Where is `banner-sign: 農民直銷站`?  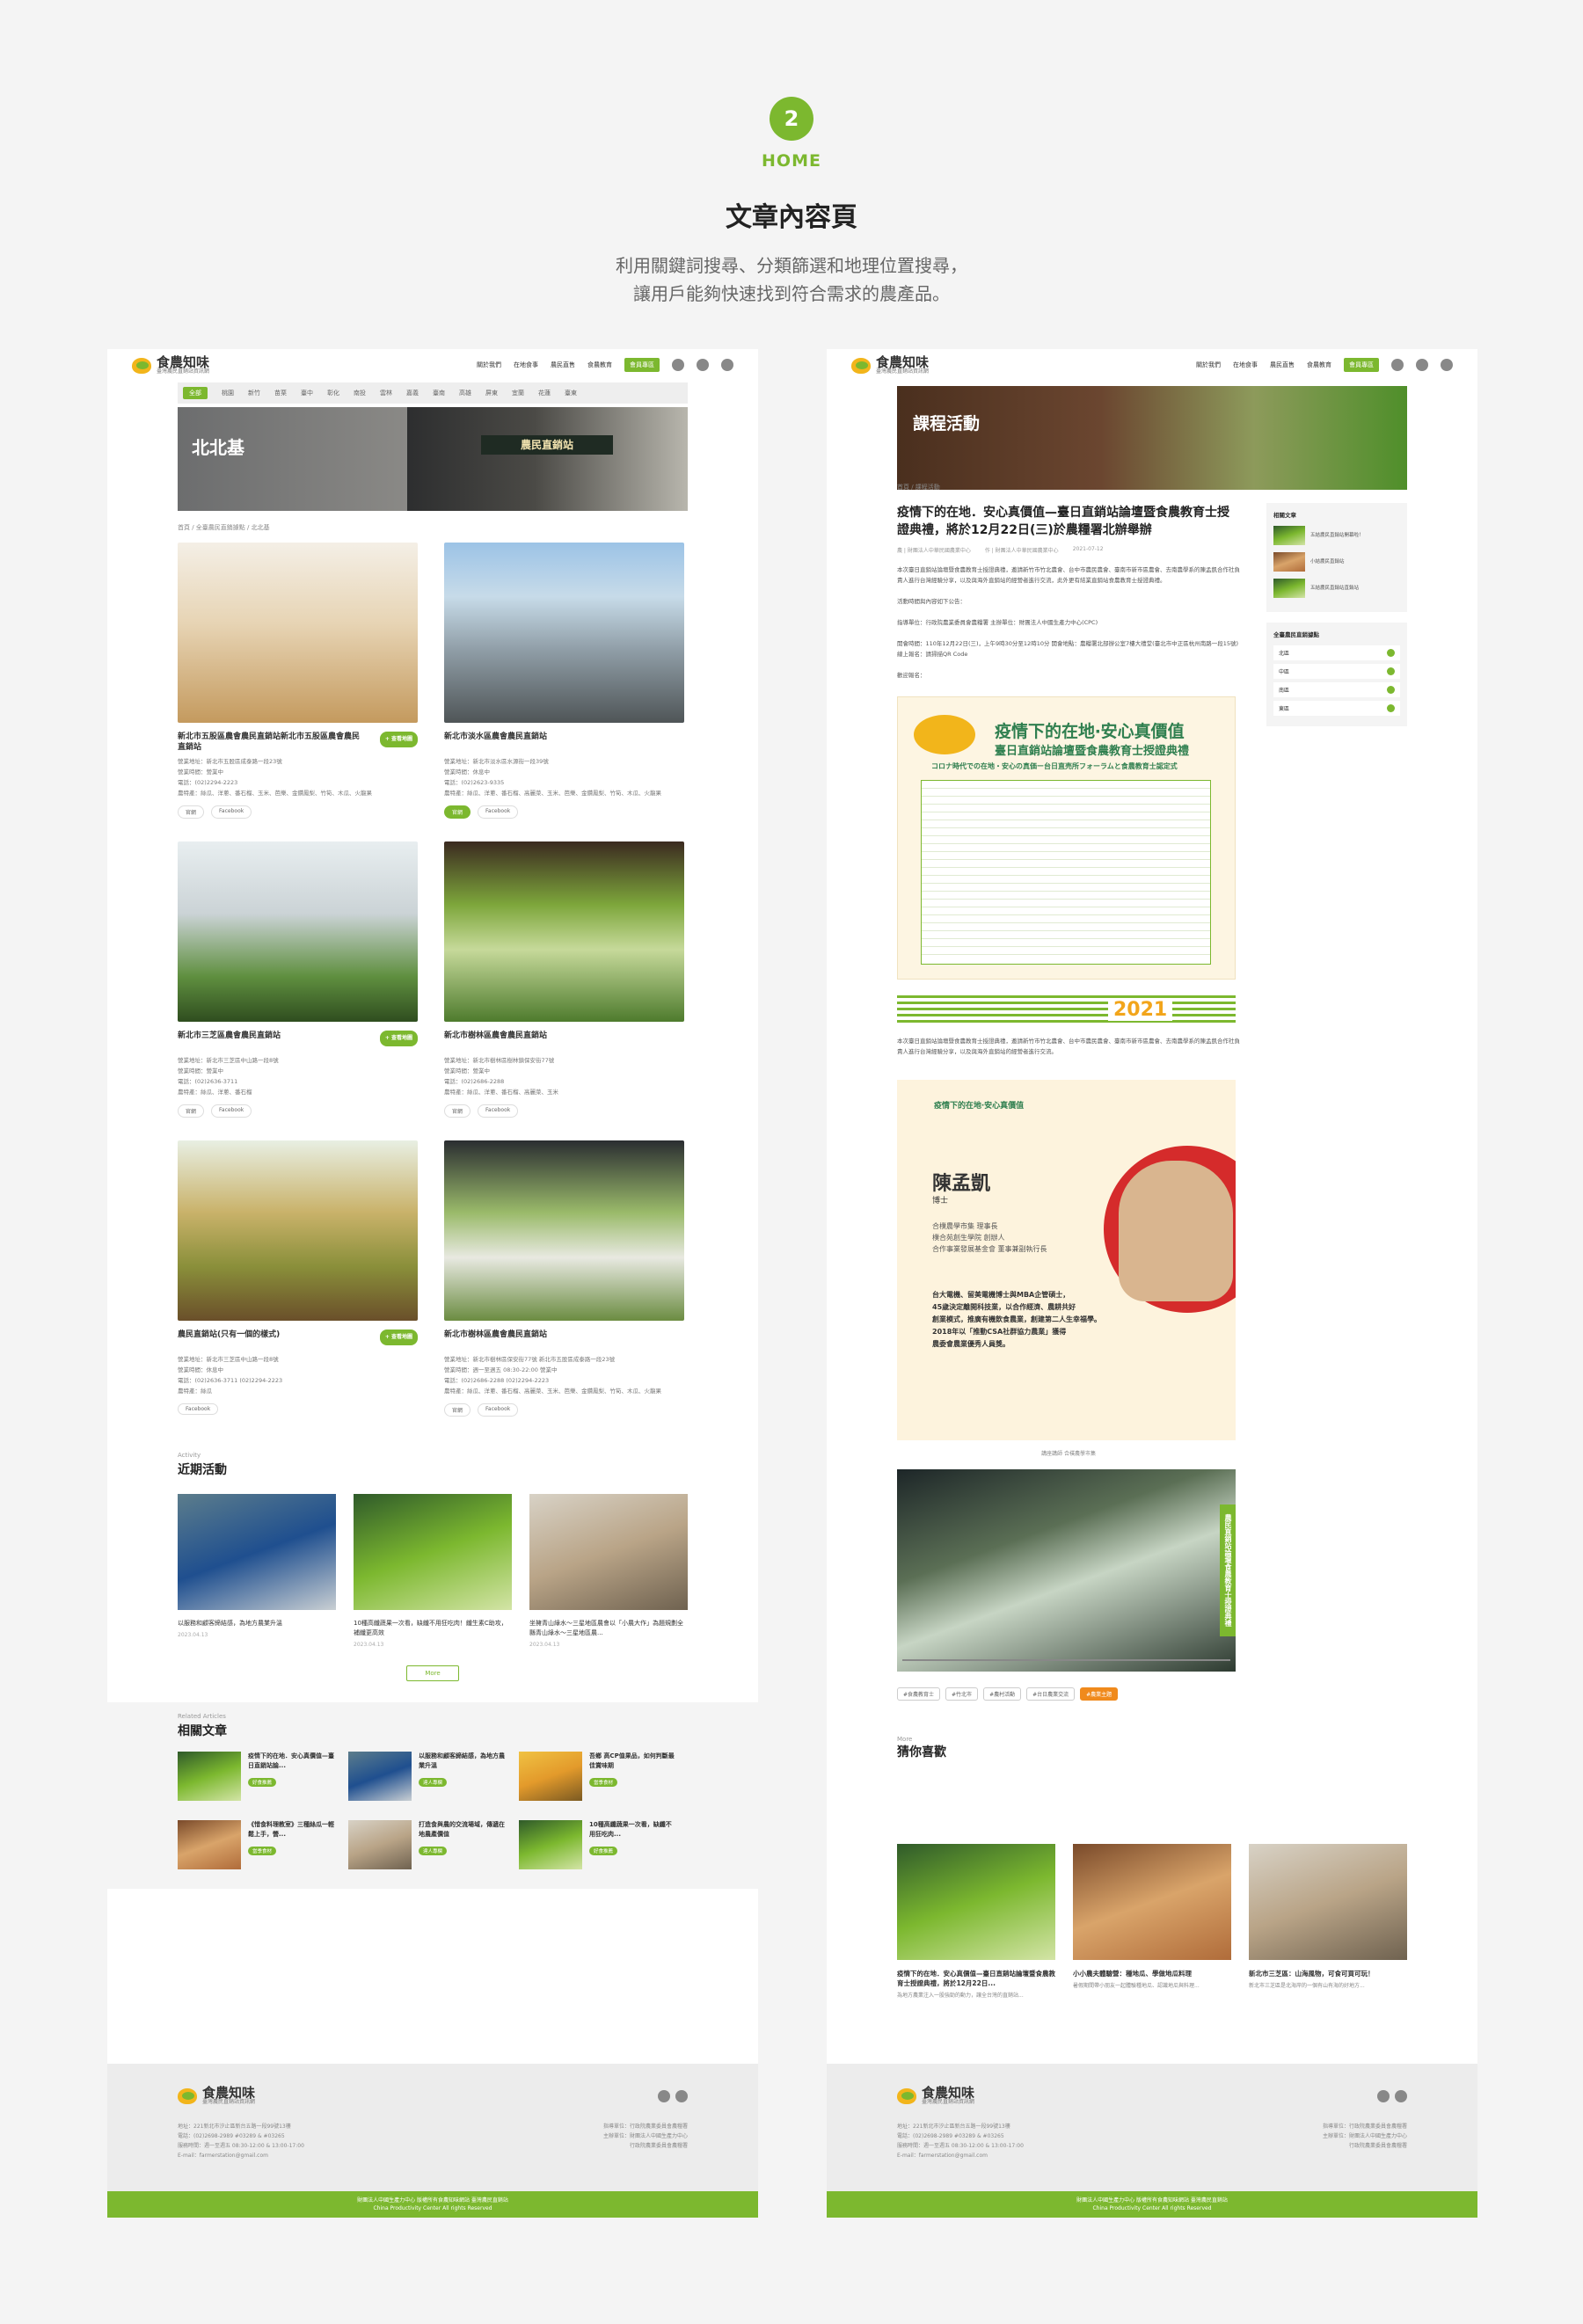 banner-sign: 農民直銷站 is located at coordinates (547, 445).